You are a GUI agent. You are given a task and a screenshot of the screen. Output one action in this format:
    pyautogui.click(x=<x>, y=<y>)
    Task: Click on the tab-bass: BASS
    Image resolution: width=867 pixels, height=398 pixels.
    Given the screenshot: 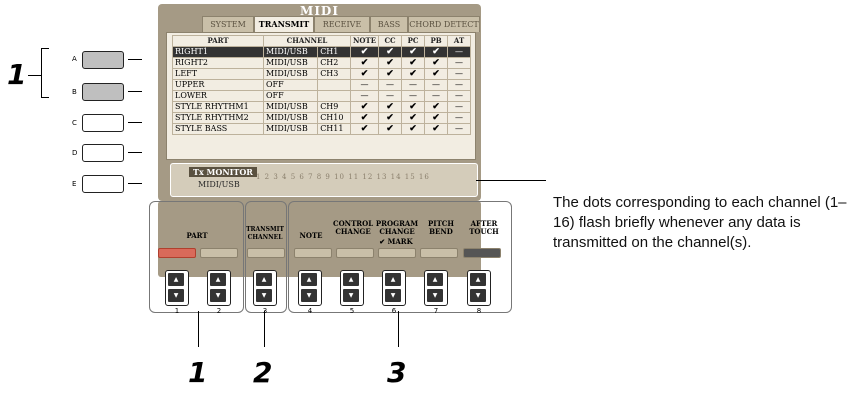 What is the action you would take?
    pyautogui.click(x=389, y=24)
    